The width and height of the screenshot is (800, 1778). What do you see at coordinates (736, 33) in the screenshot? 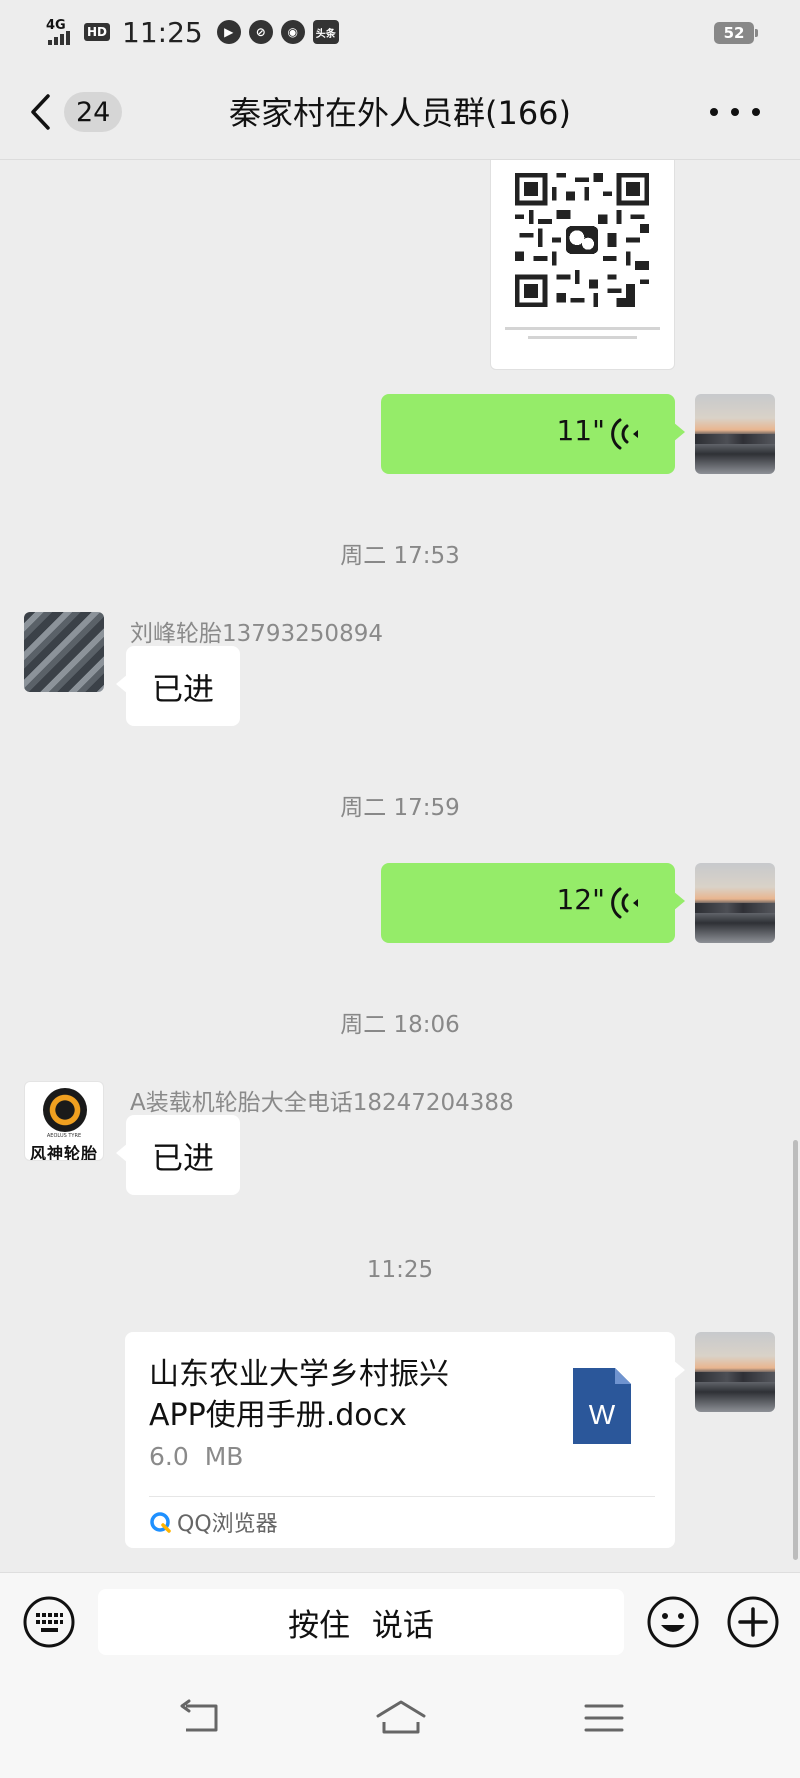
I see `battery-icon: 52` at bounding box center [736, 33].